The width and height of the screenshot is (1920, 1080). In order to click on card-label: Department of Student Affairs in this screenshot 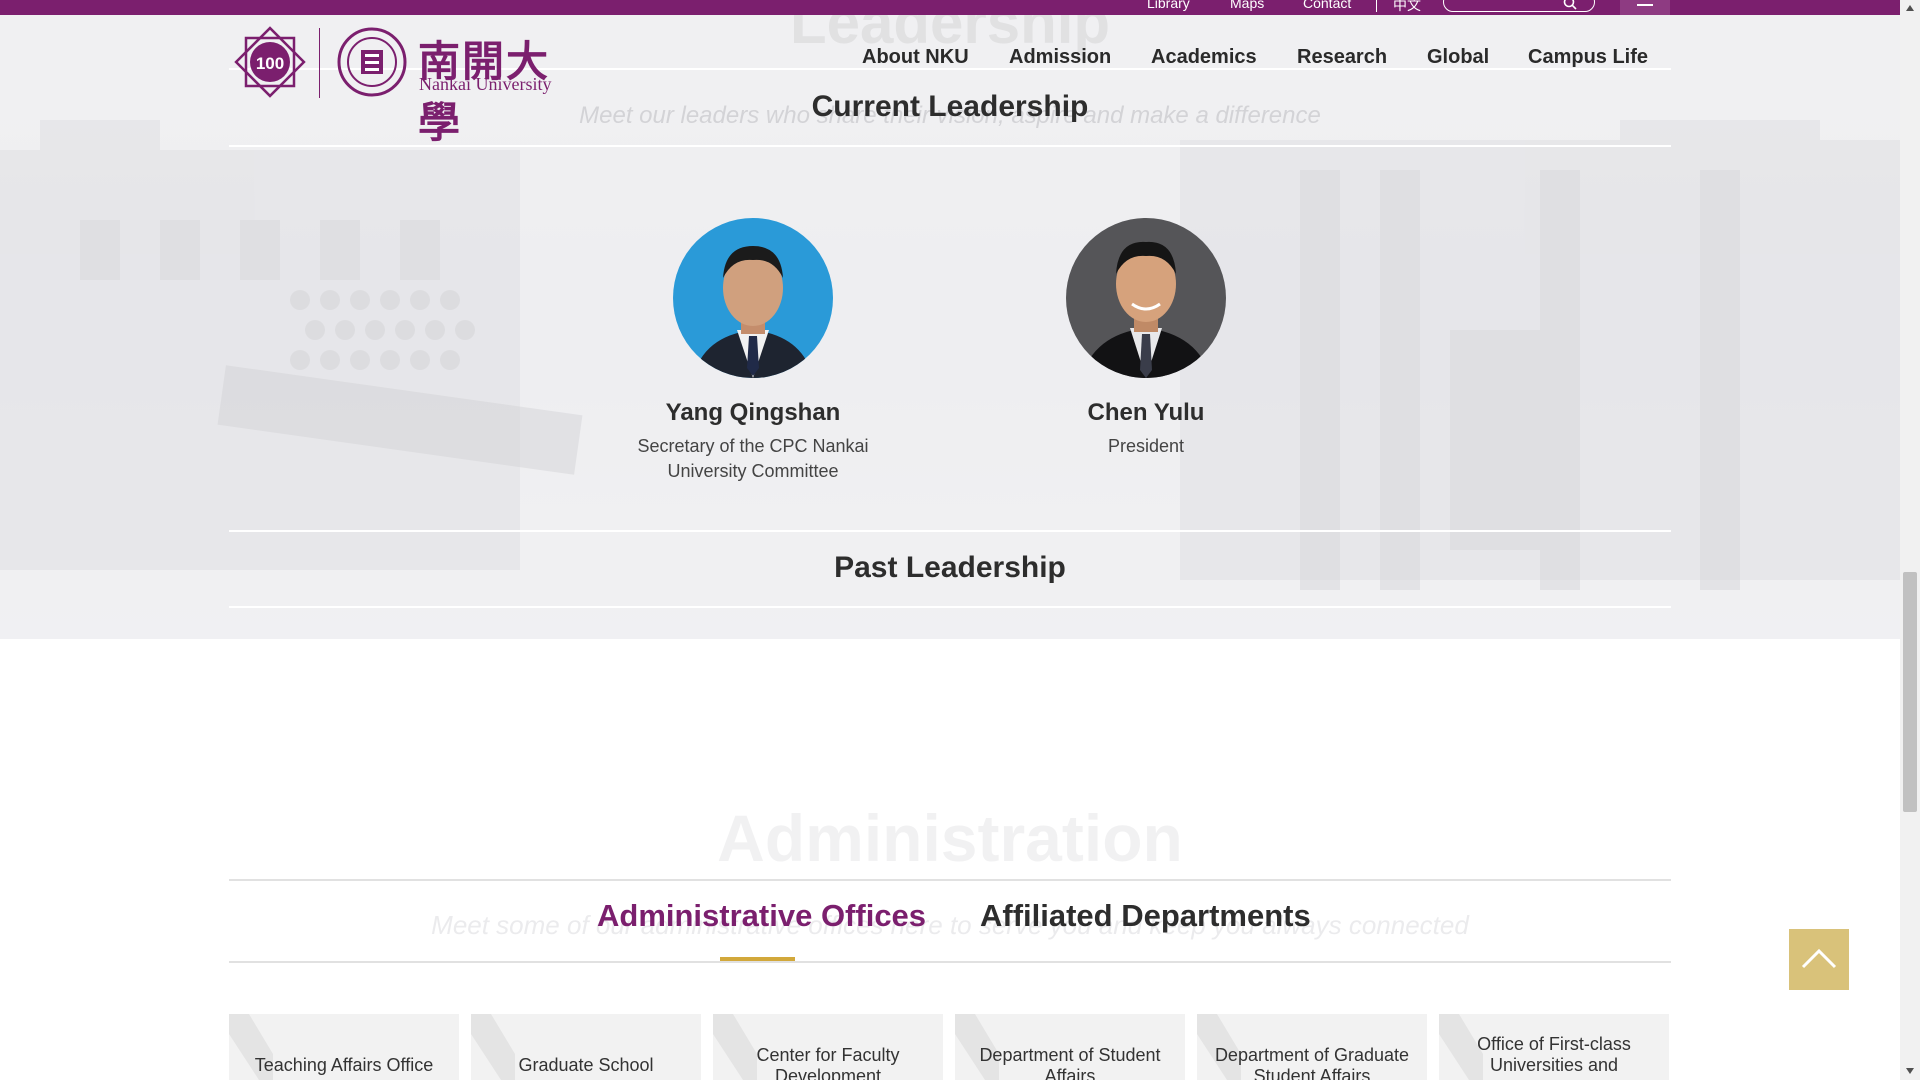, I will do `click(1070, 1062)`.